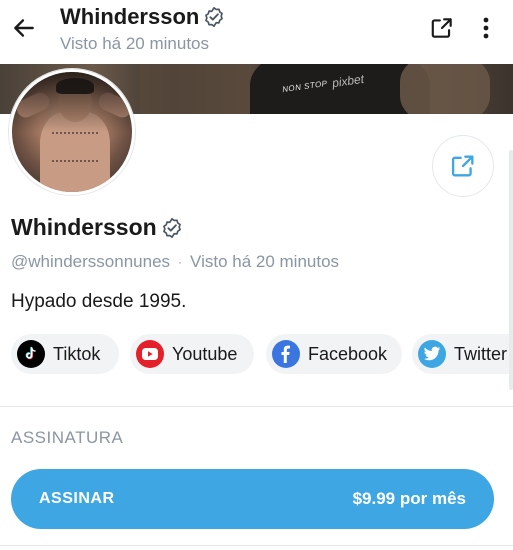 The width and height of the screenshot is (513, 550). What do you see at coordinates (256, 32) in the screenshot?
I see `top-app-bar: Whindersson Visto há 20 minutos` at bounding box center [256, 32].